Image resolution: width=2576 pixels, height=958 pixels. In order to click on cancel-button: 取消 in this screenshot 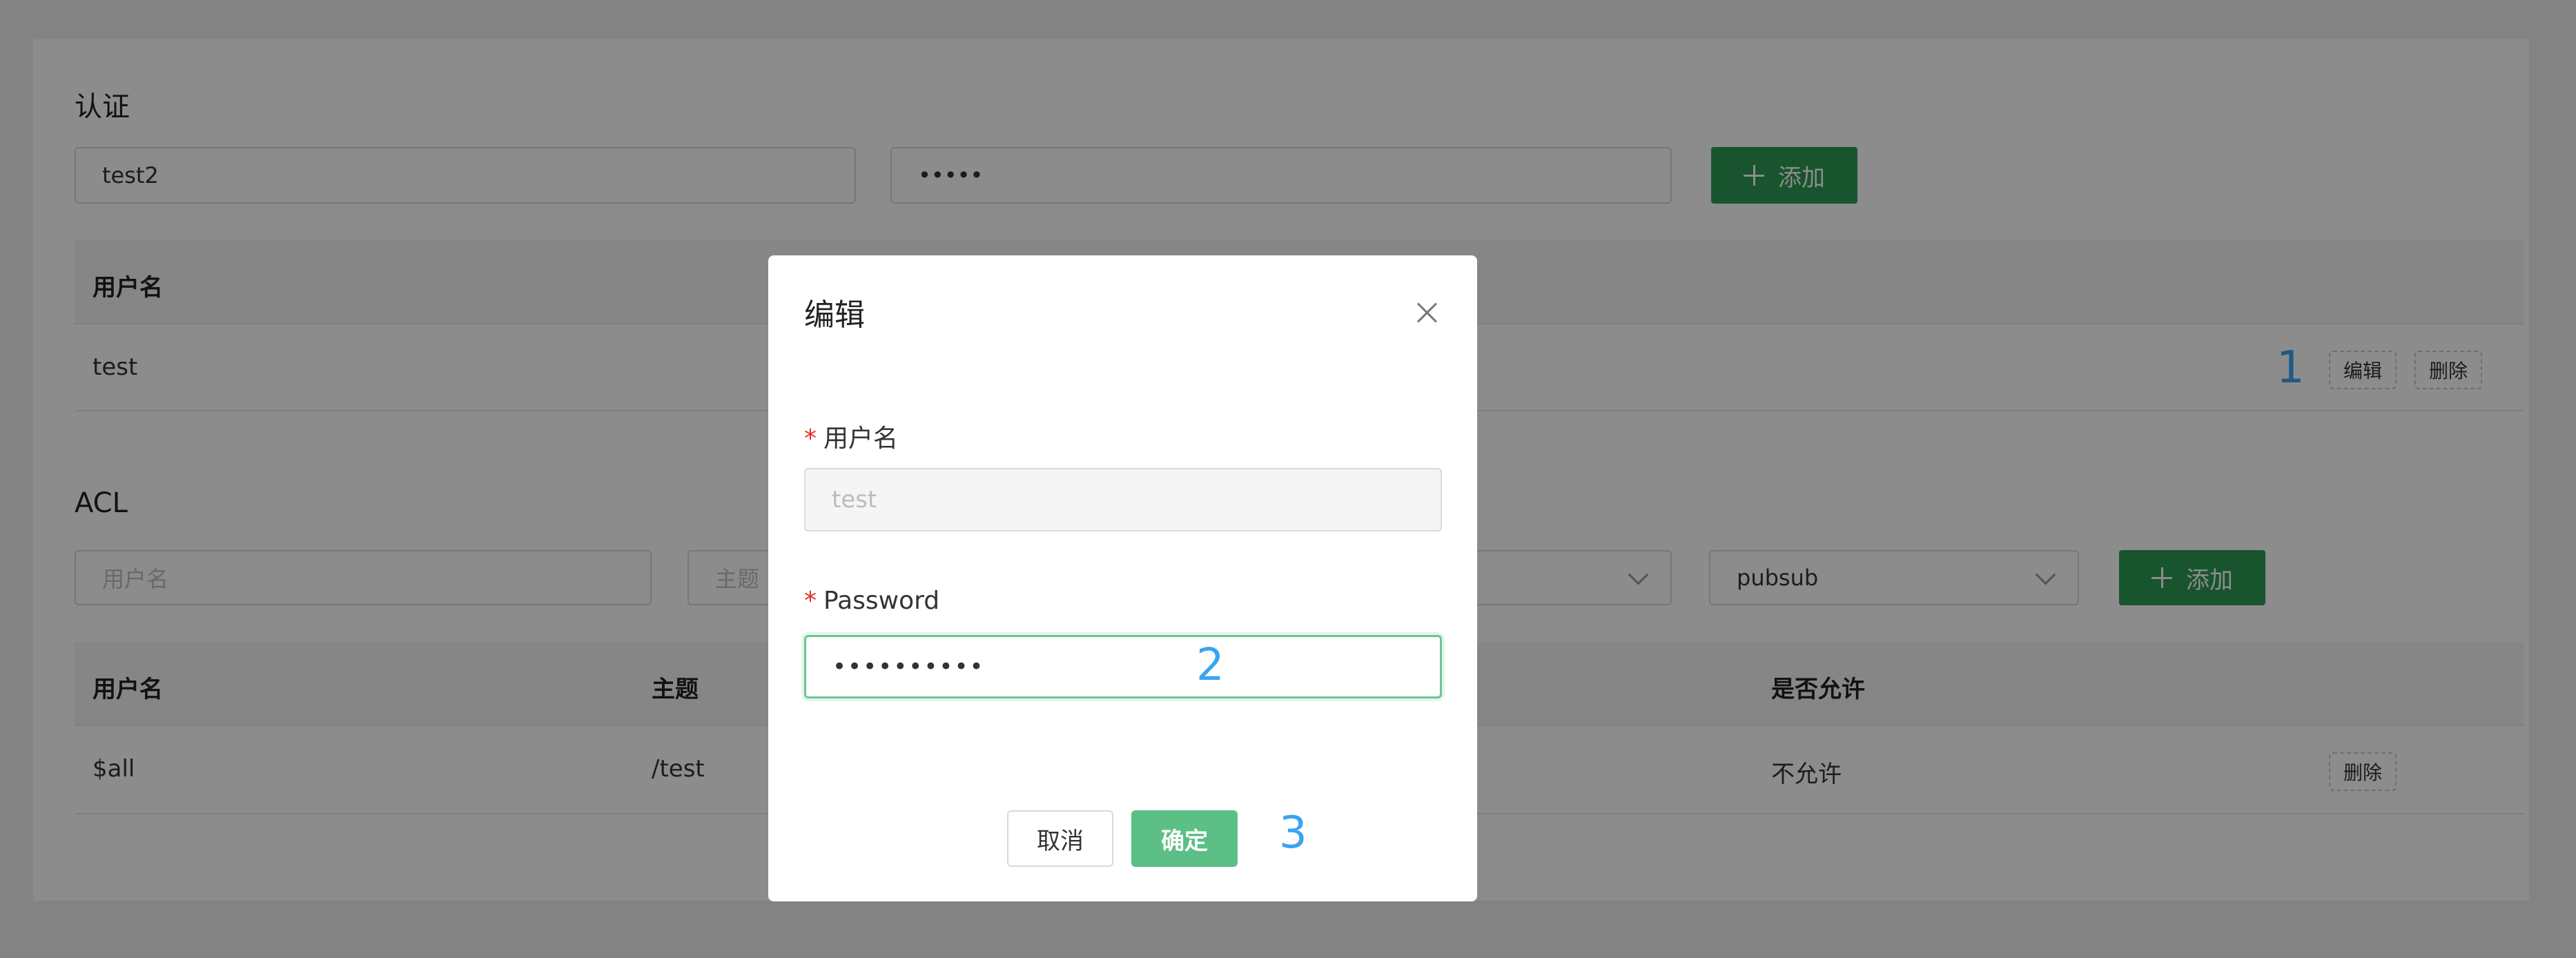, I will do `click(1060, 838)`.